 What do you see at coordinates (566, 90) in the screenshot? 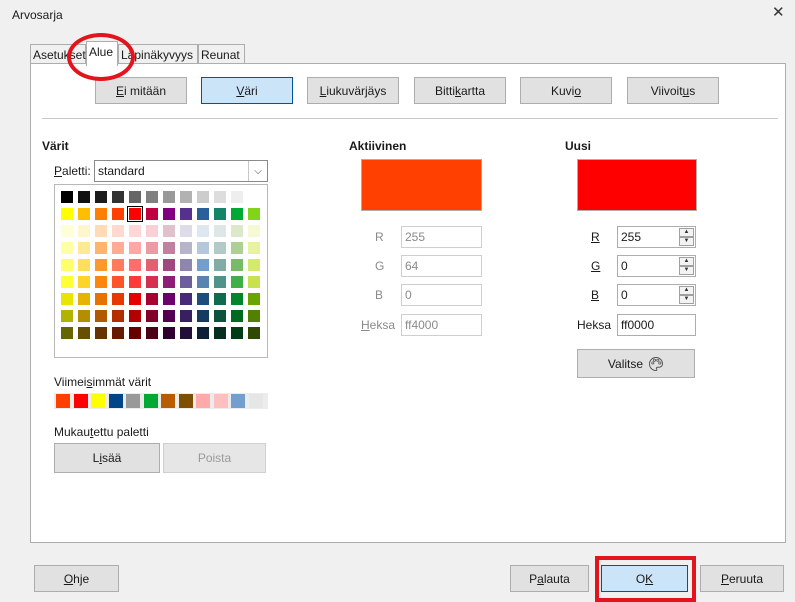
I see `fill-pattern-button: Kuvio` at bounding box center [566, 90].